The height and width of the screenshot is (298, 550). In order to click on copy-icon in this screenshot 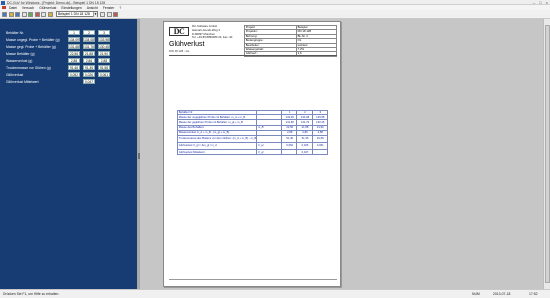, I will do `click(43, 14)`.